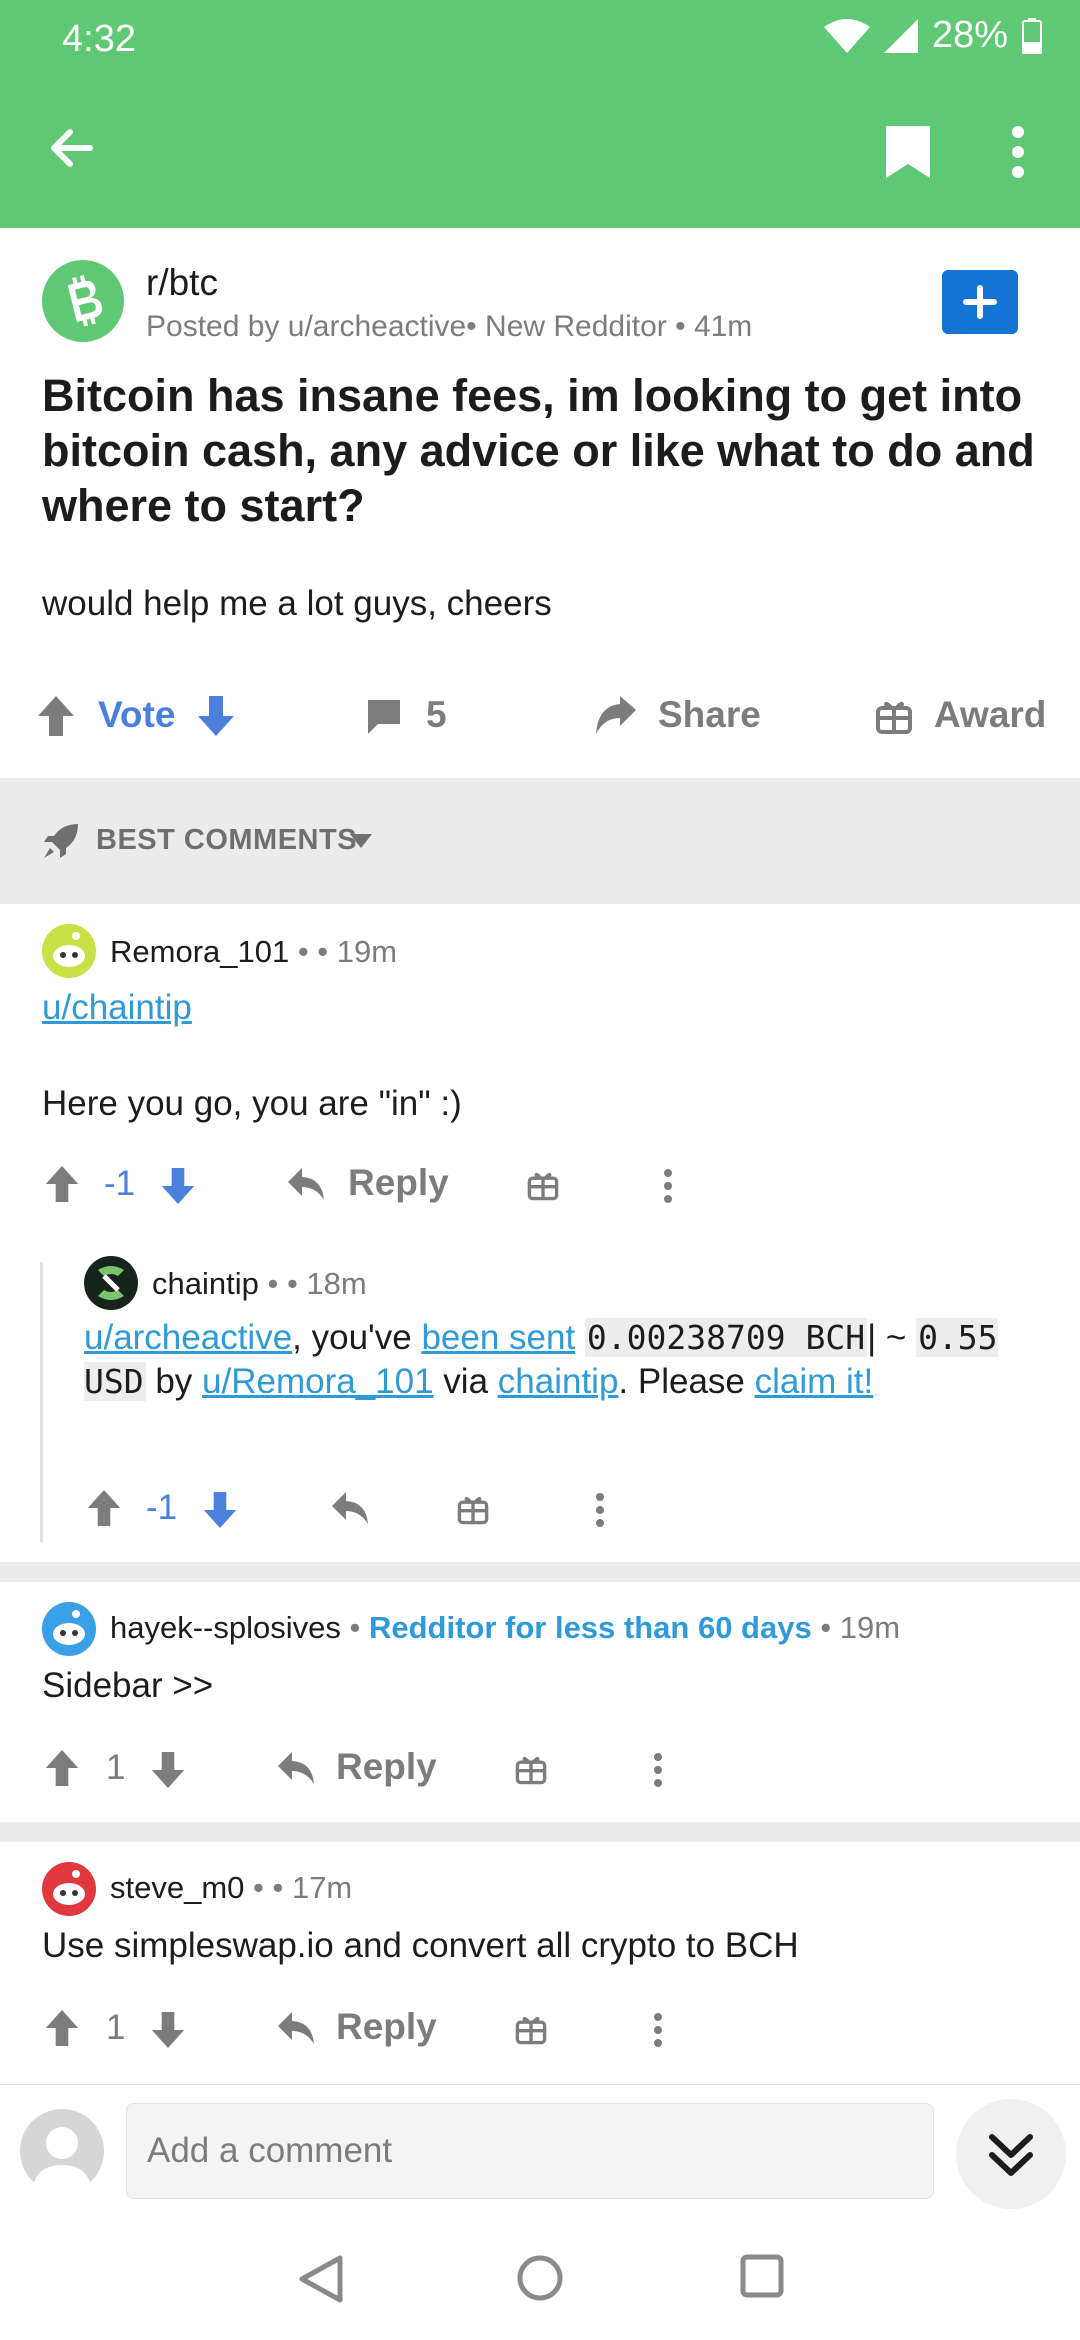  What do you see at coordinates (252, 1103) in the screenshot?
I see `comment-text: Here you go, you are "in" :)` at bounding box center [252, 1103].